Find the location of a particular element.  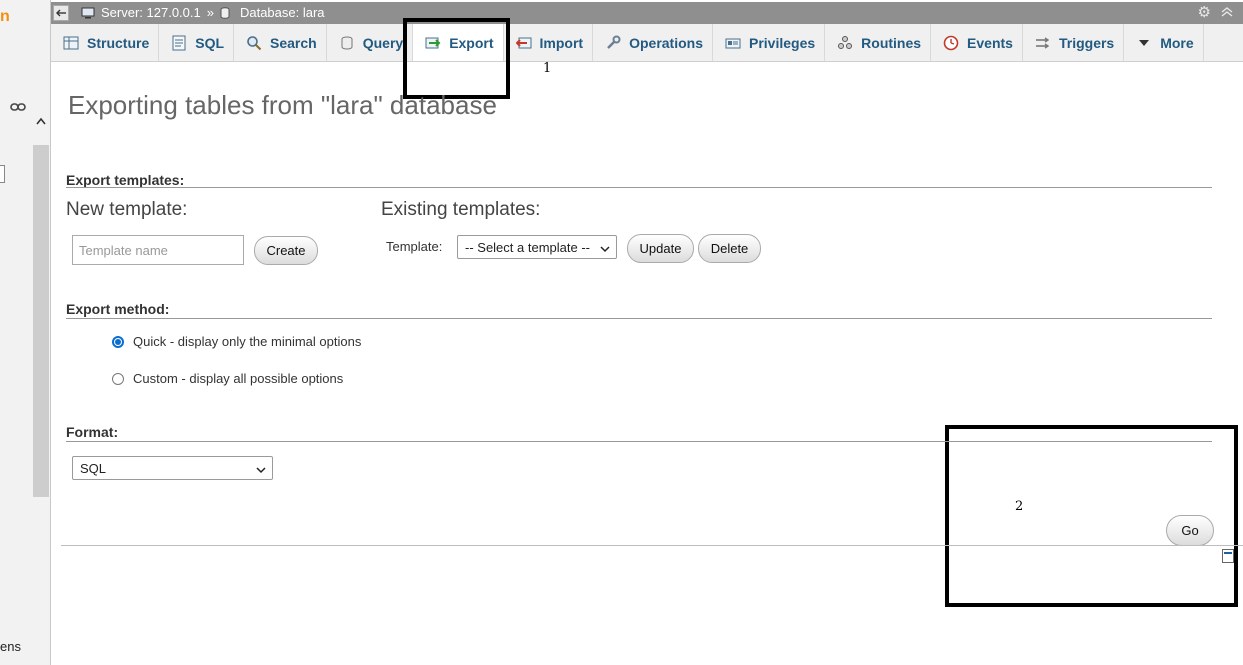

console-toggle-icon is located at coordinates (1228, 556).